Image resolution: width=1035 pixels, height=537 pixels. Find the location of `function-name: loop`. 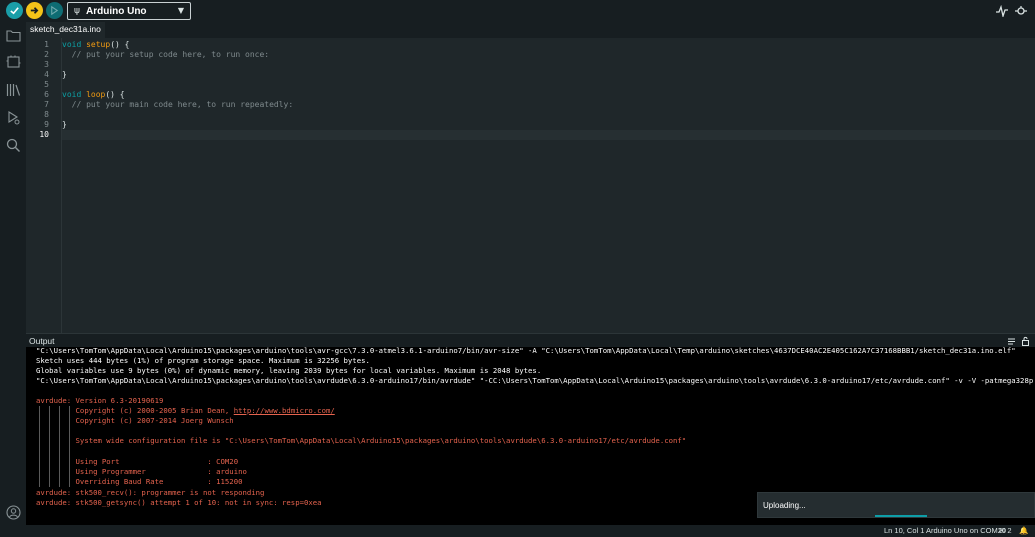

function-name: loop is located at coordinates (96, 94).